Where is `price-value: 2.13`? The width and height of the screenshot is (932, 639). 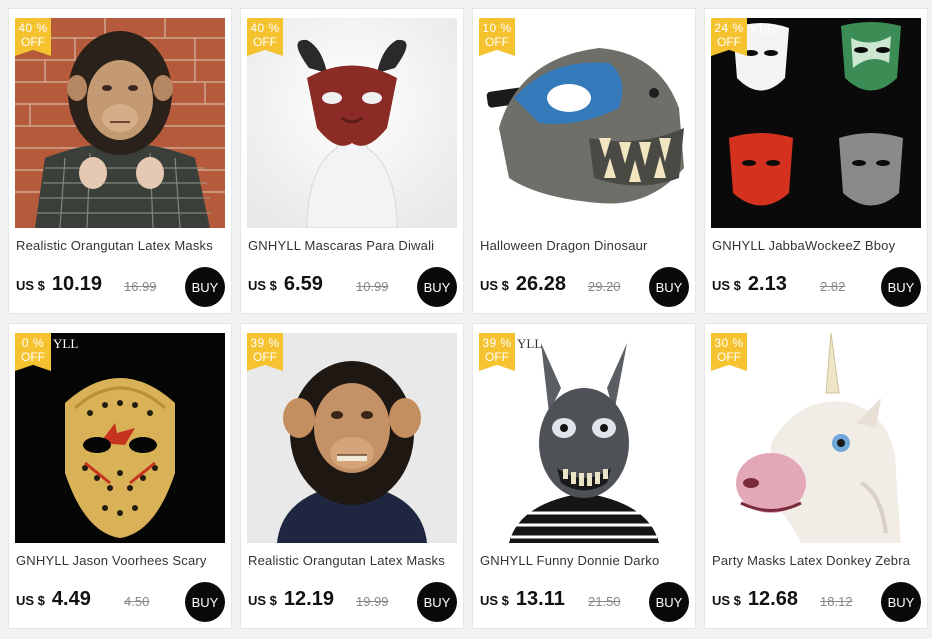
price-value: 2.13 is located at coordinates (767, 284).